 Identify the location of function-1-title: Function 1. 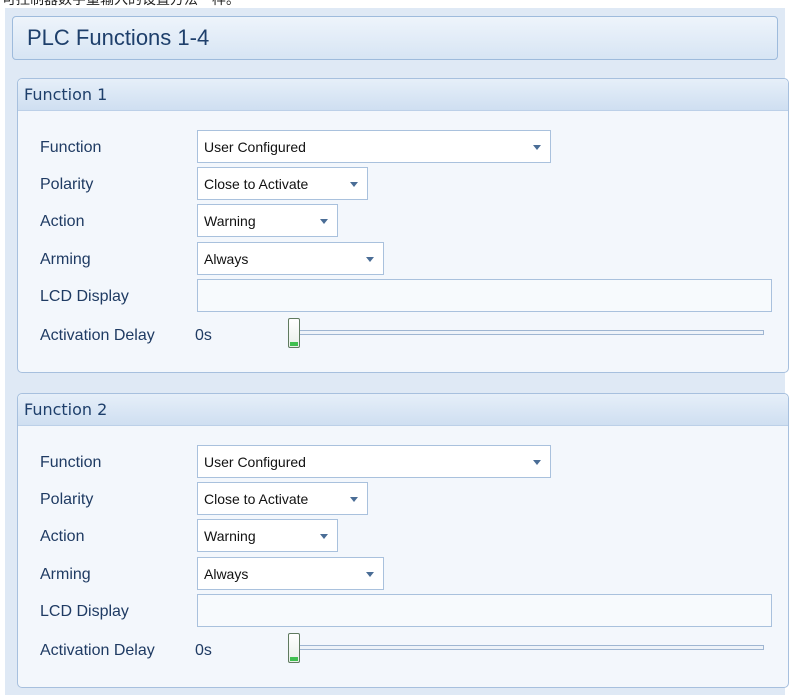
(66, 94).